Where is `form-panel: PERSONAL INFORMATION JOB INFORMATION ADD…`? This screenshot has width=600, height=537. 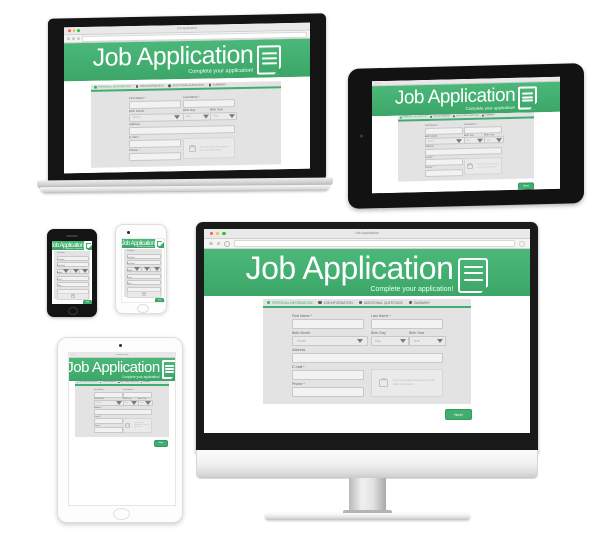 form-panel: PERSONAL INFORMATION JOB INFORMATION ADD… is located at coordinates (367, 351).